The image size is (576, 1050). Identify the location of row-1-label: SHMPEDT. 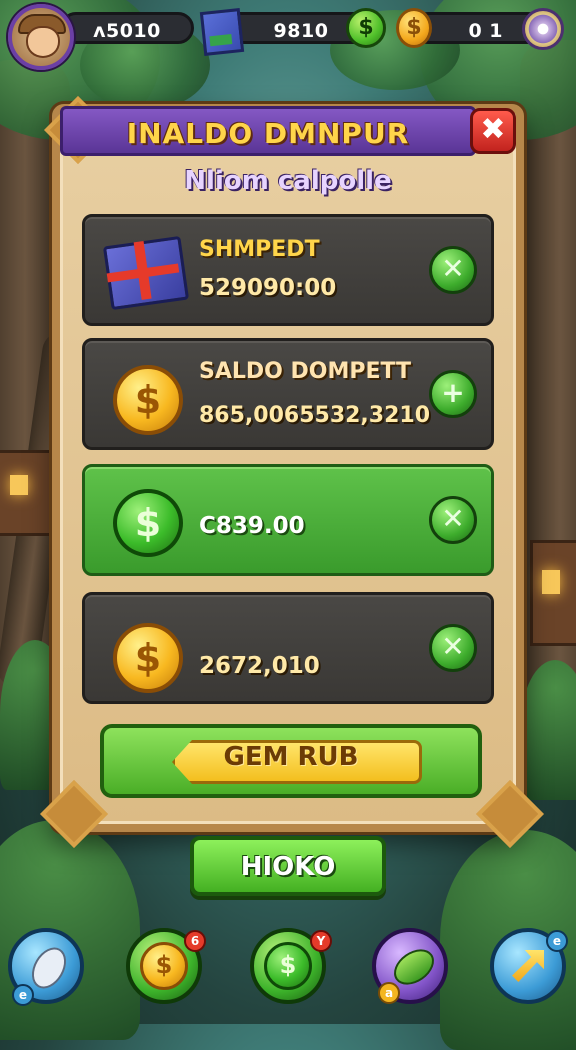
(259, 249).